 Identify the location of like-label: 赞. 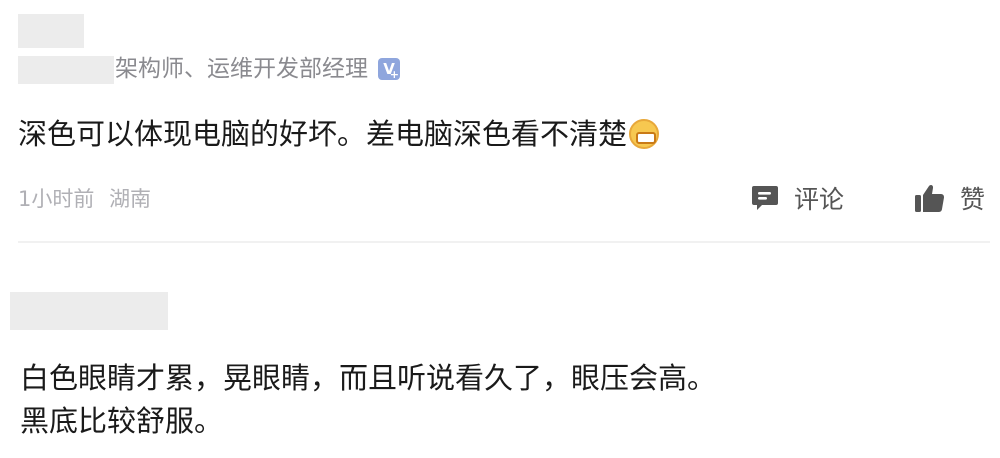
(973, 199).